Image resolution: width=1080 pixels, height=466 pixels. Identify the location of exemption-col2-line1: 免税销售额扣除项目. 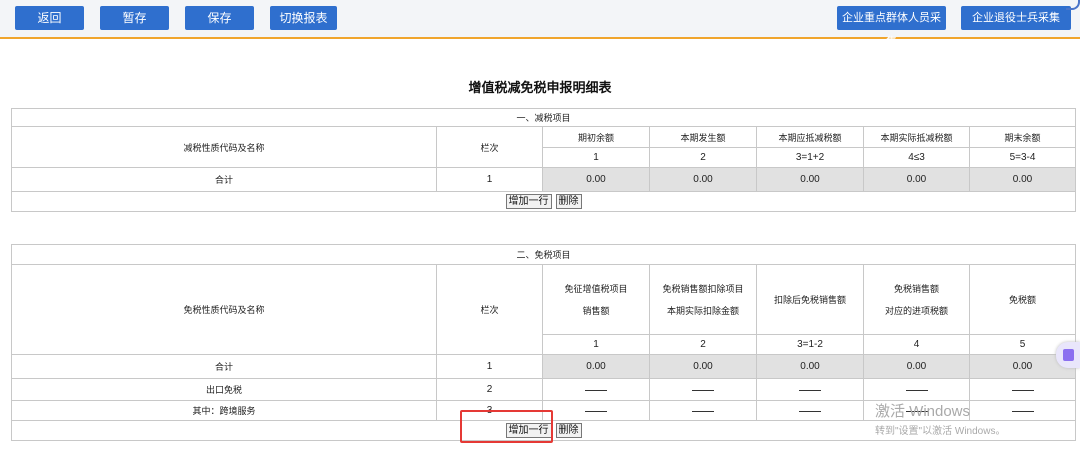
(703, 288).